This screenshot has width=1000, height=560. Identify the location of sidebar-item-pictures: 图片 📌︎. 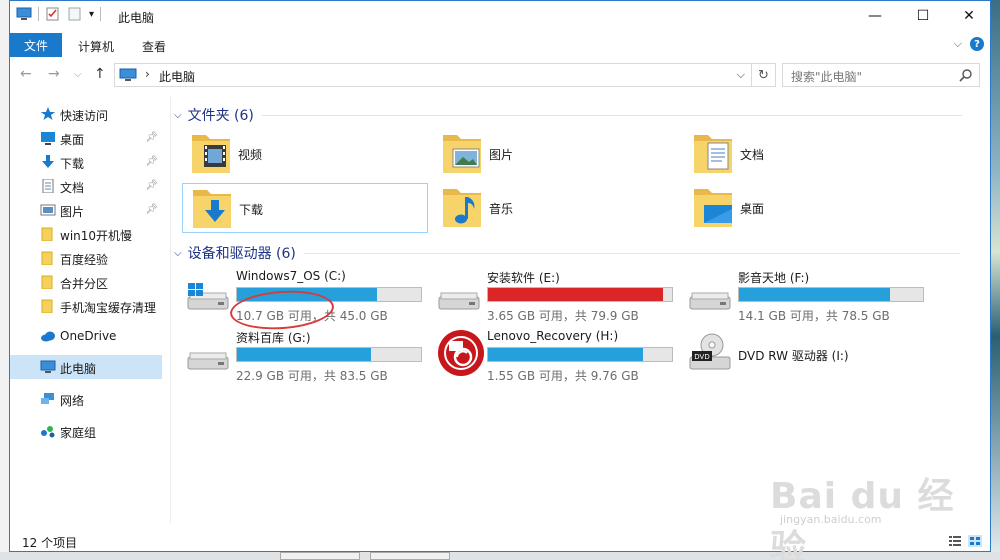
(86, 210).